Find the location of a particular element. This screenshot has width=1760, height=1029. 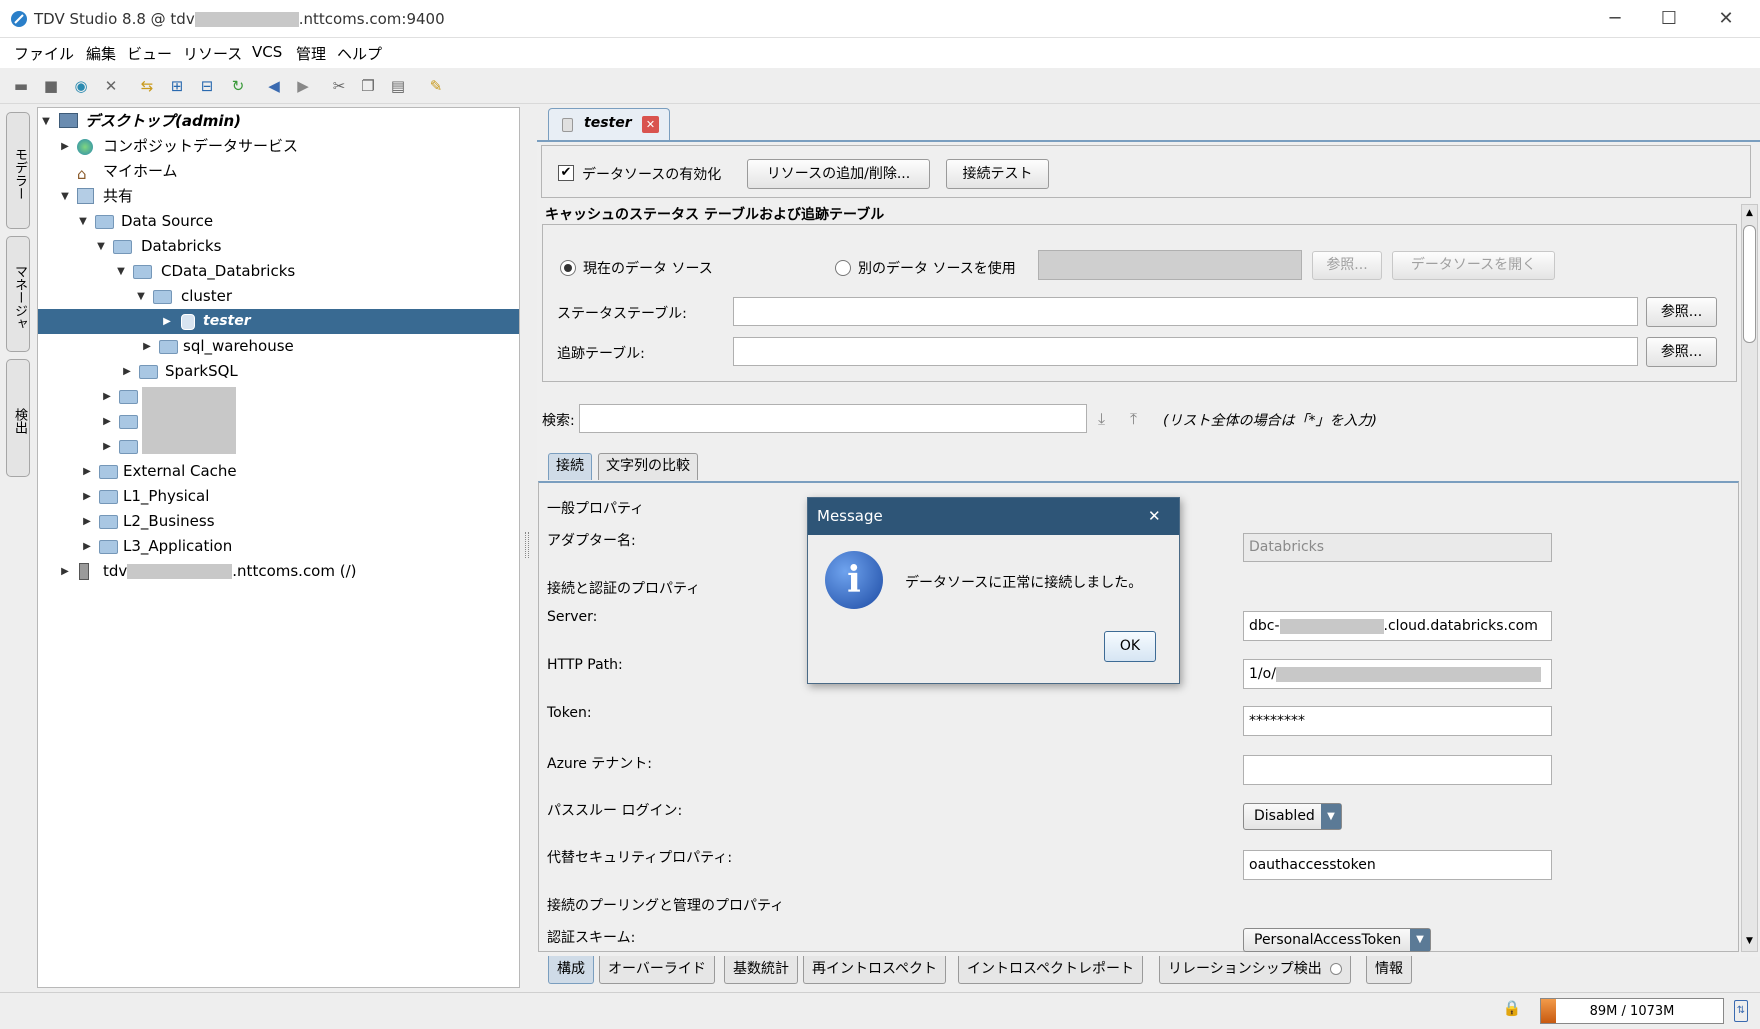

azure-tenant-input is located at coordinates (1397, 770).